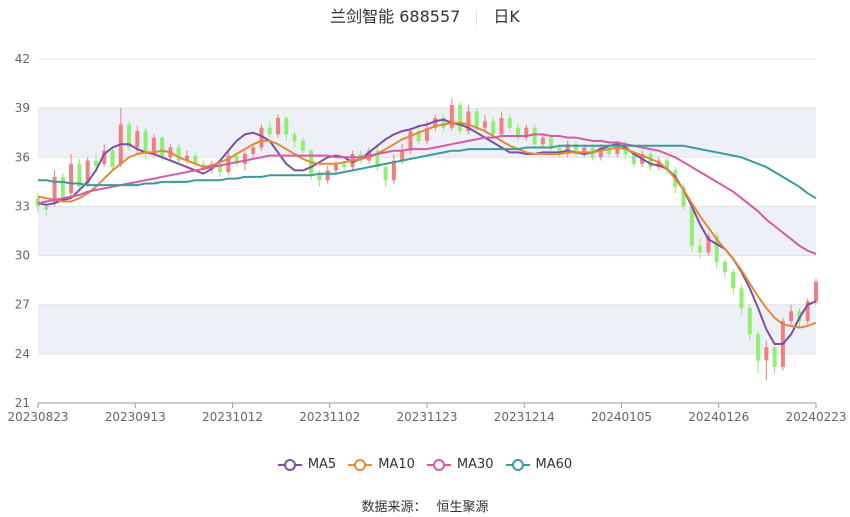 The height and width of the screenshot is (517, 850). What do you see at coordinates (22, 305) in the screenshot?
I see `y-tick-label: 27` at bounding box center [22, 305].